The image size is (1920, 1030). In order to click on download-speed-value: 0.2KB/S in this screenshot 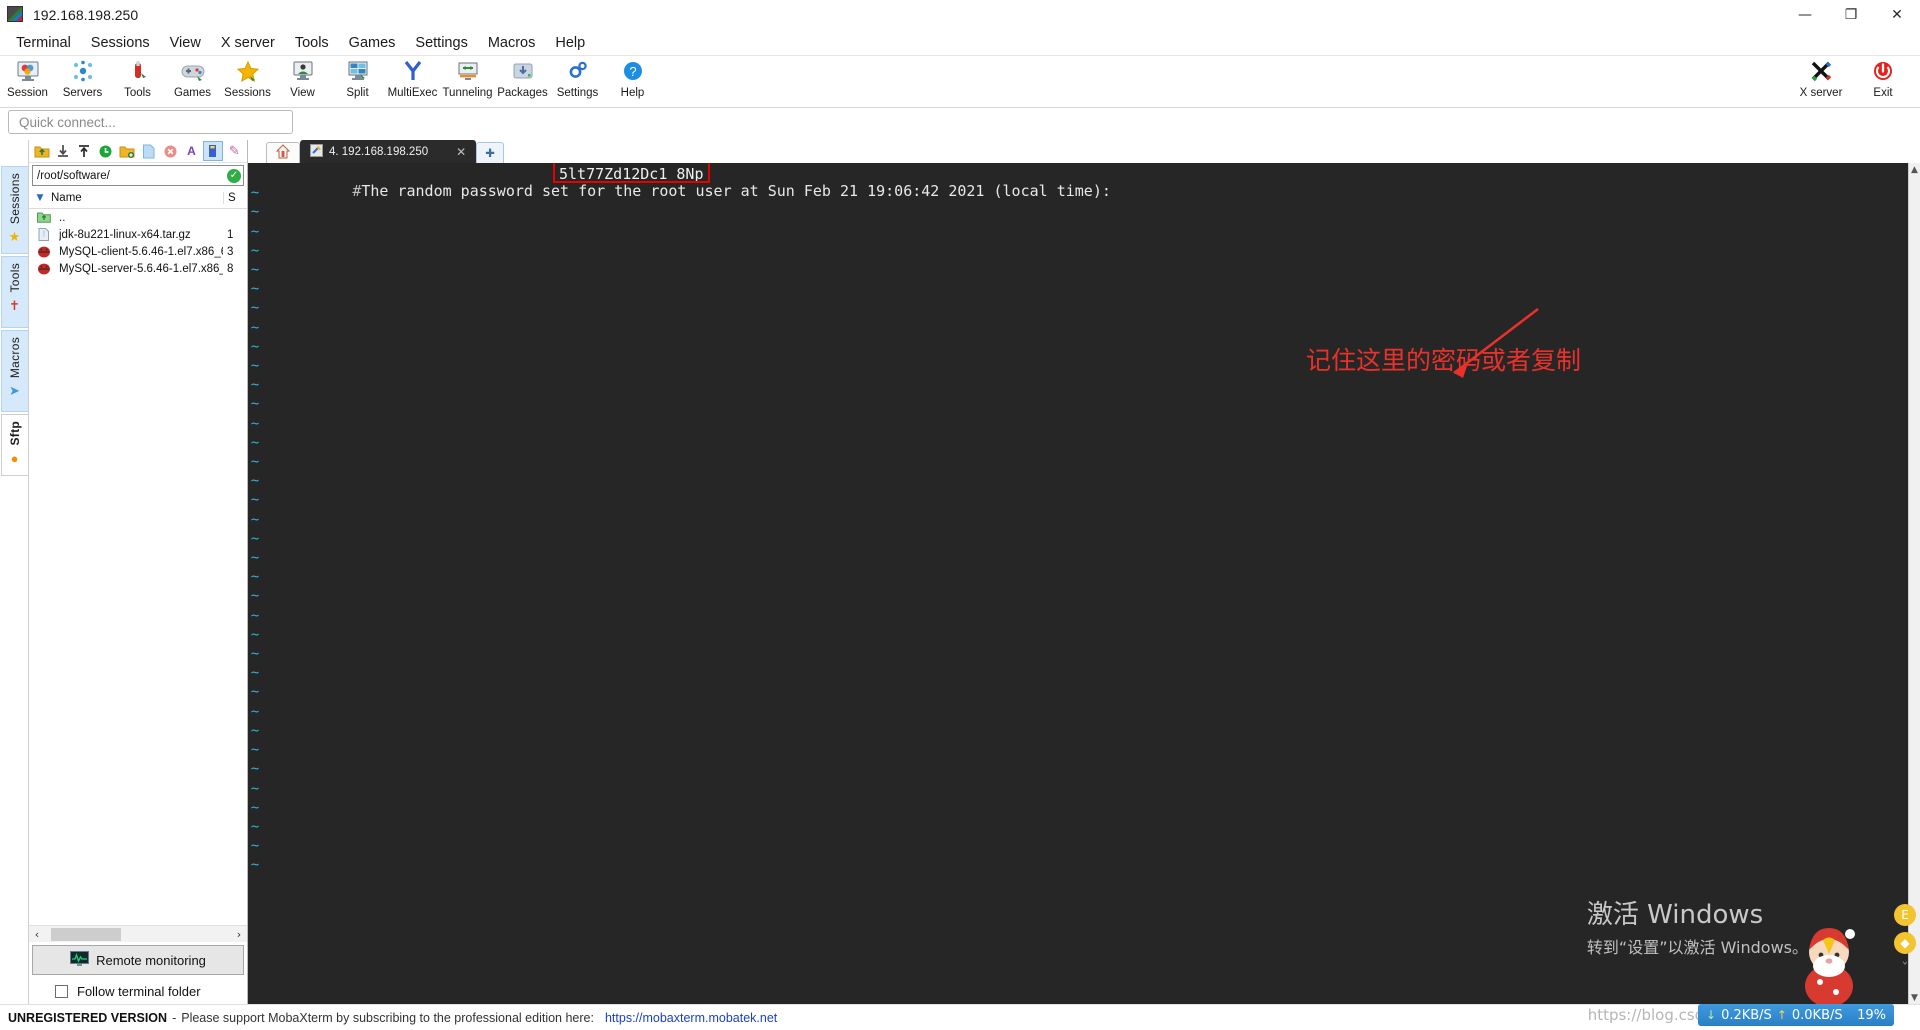, I will do `click(1746, 1015)`.